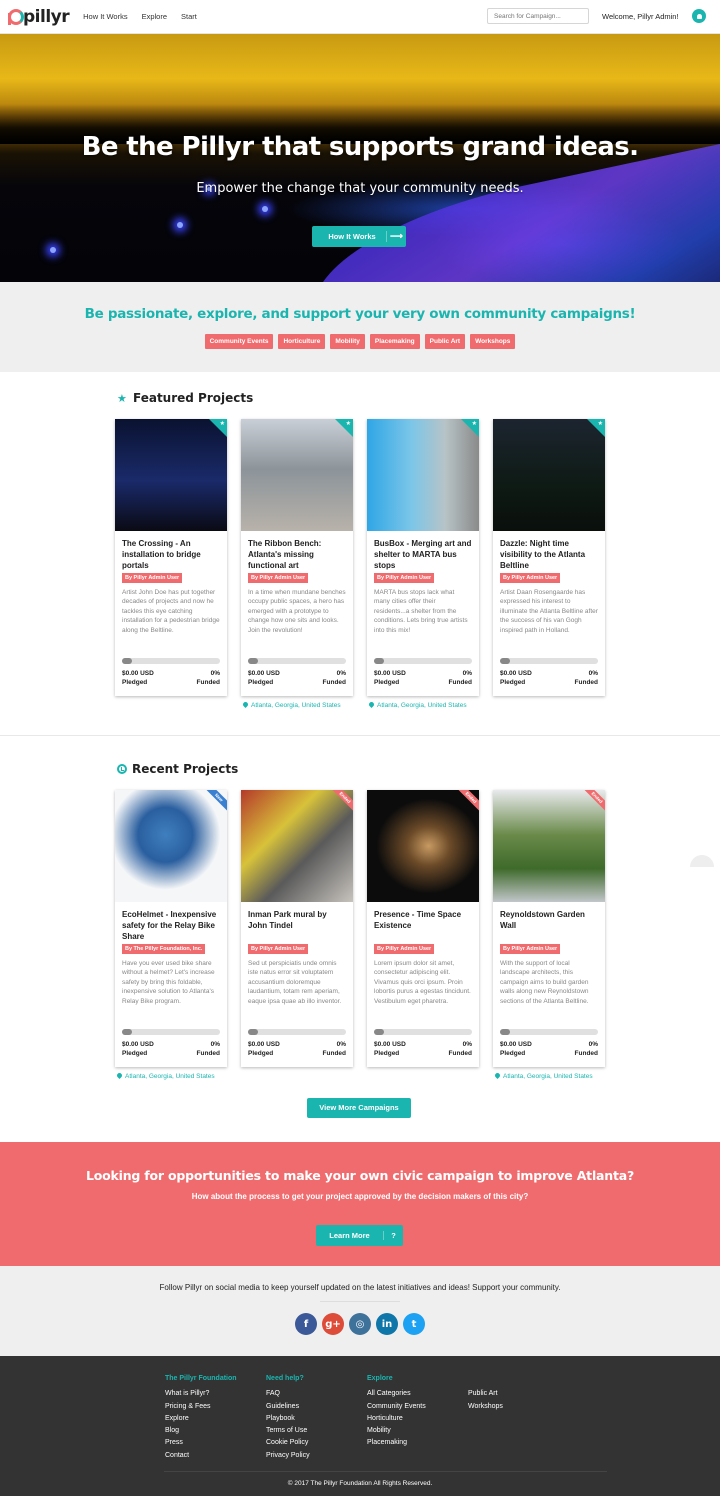  What do you see at coordinates (201, 1456) in the screenshot?
I see `footer-link: Contact` at bounding box center [201, 1456].